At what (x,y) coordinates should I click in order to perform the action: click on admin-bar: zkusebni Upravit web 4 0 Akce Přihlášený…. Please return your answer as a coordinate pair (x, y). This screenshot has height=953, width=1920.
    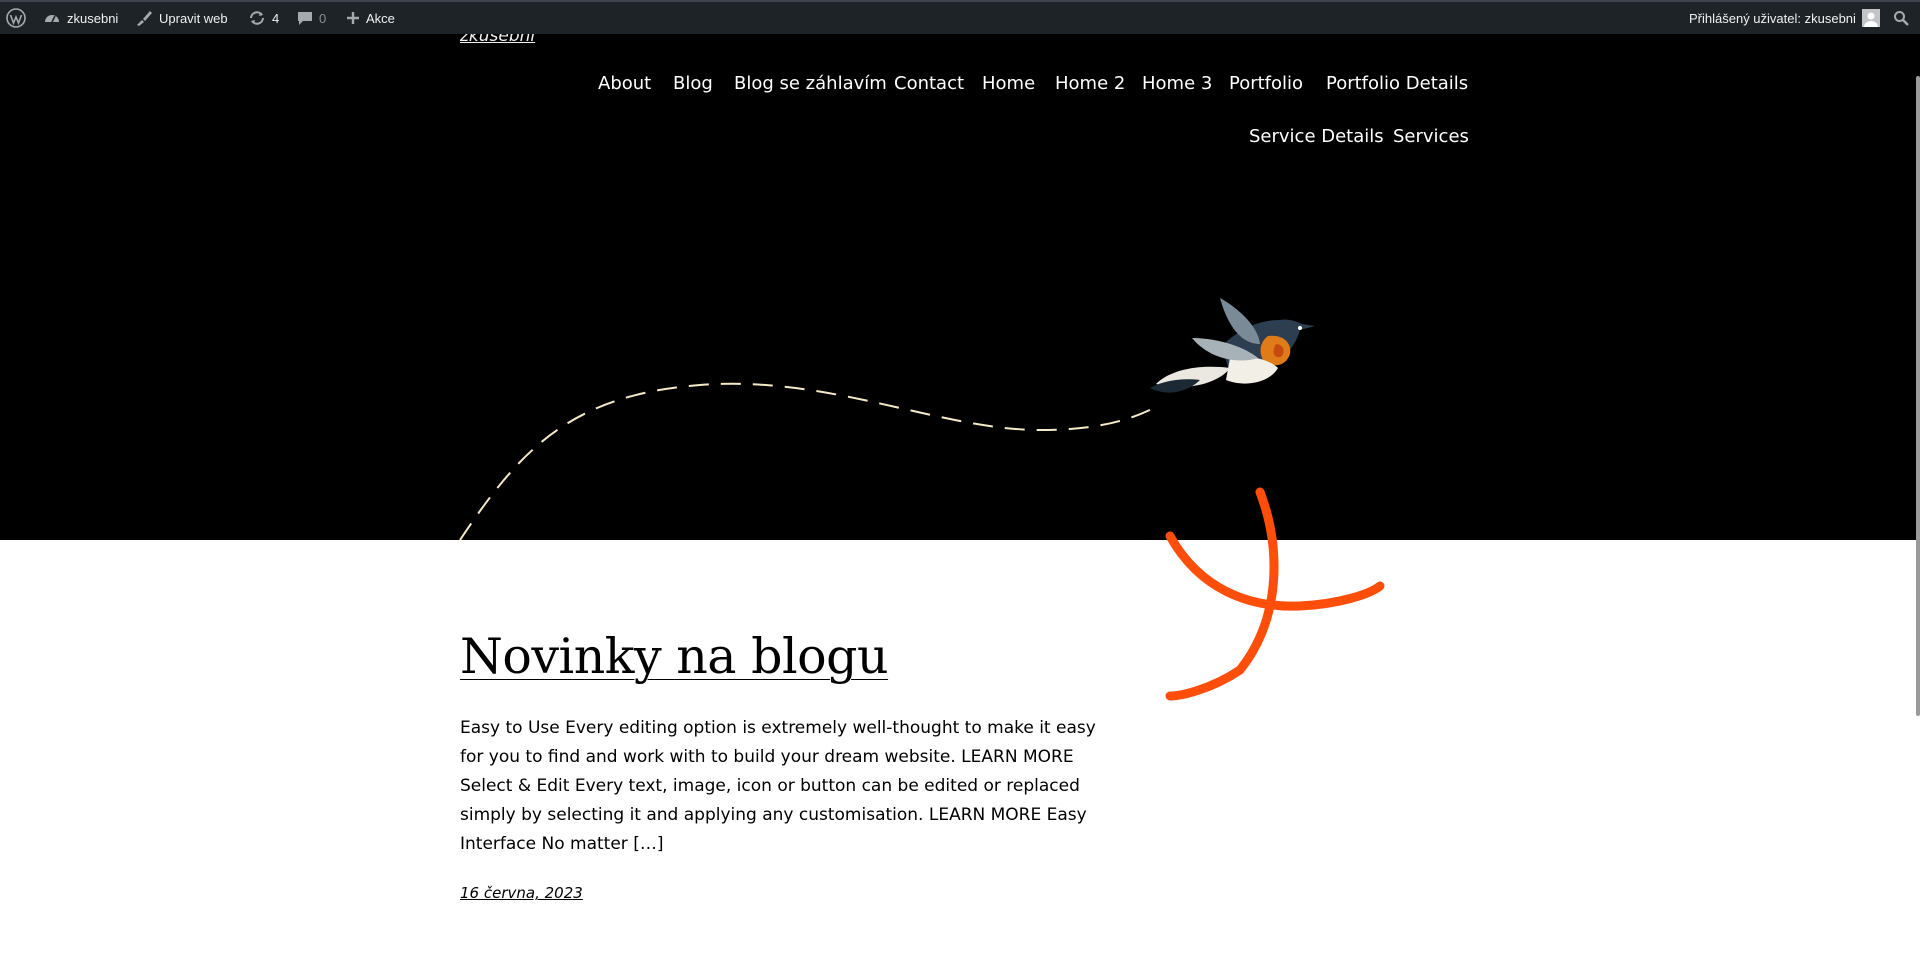
    Looking at the image, I should click on (960, 17).